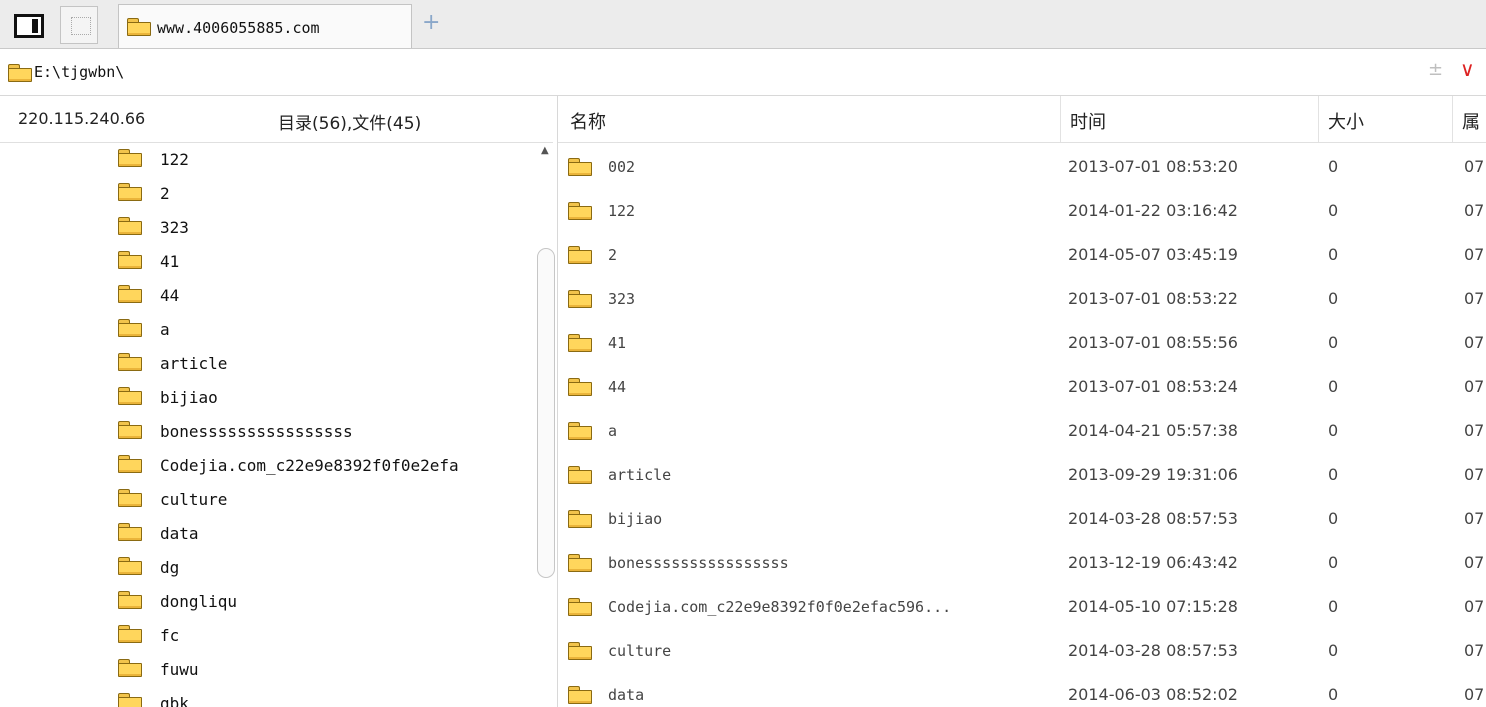  What do you see at coordinates (1346, 121) in the screenshot?
I see `column-size: 大小` at bounding box center [1346, 121].